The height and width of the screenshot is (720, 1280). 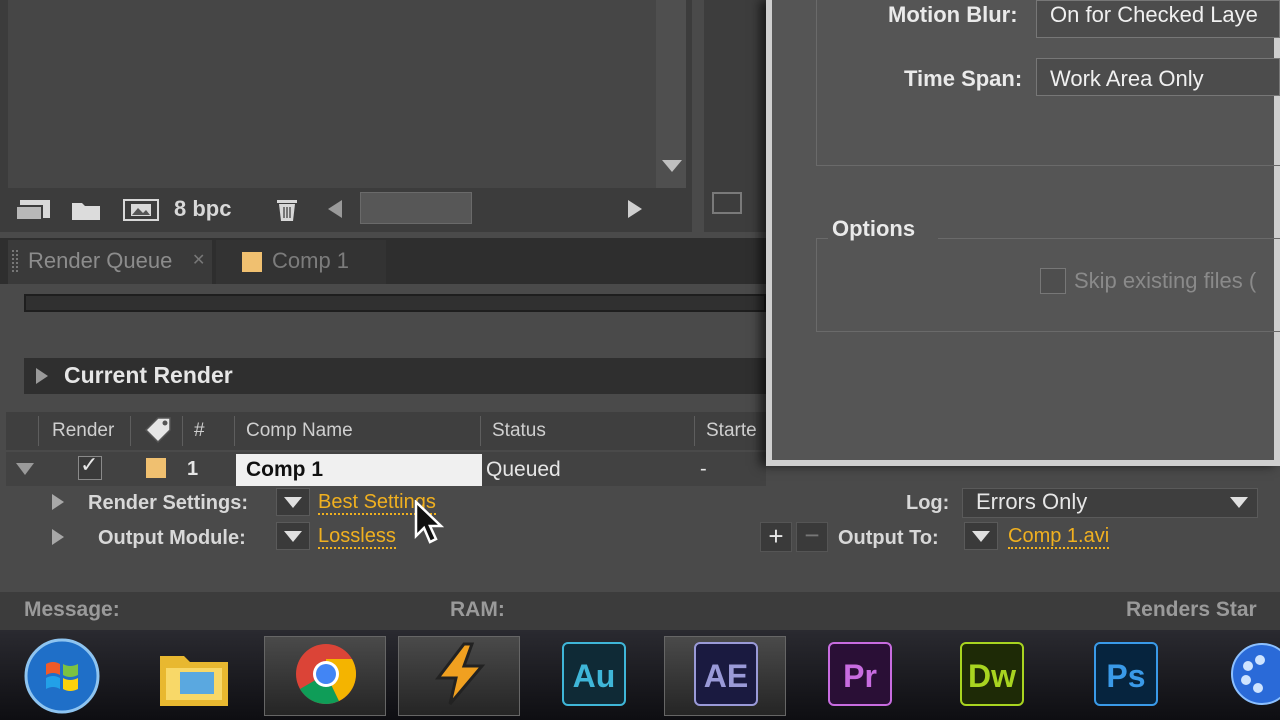 I want to click on tab-render-queue-label: Render Queue, so click(x=100, y=261).